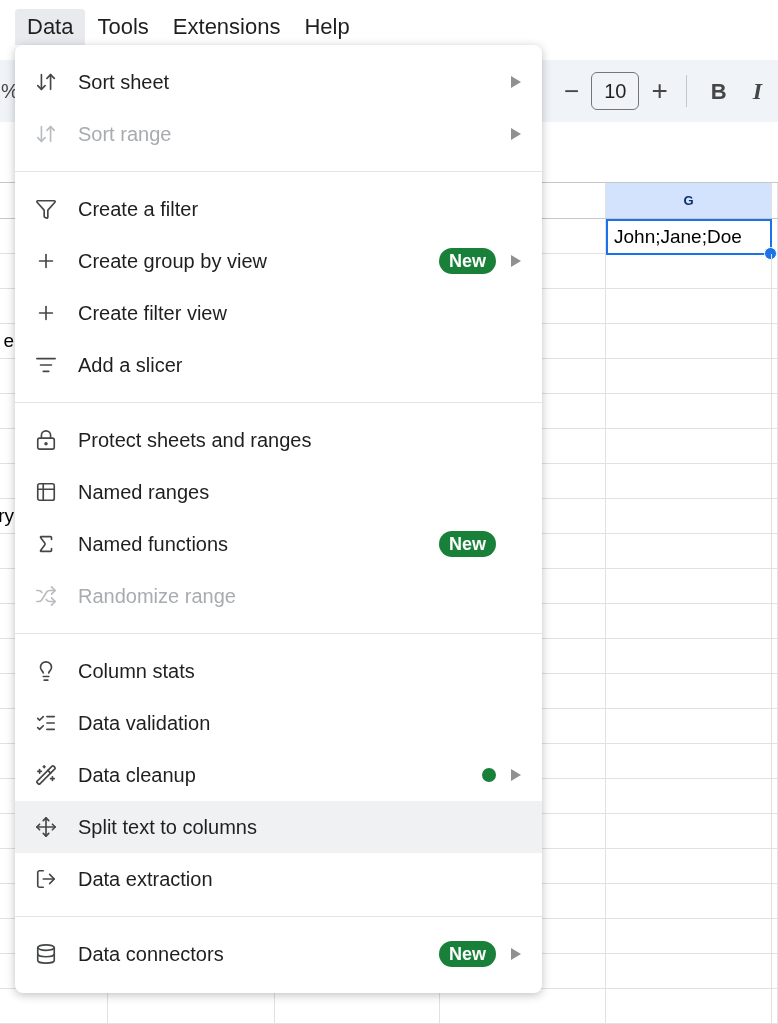 The width and height of the screenshot is (778, 1024). What do you see at coordinates (278, 261) in the screenshot?
I see `menu-item: Create group by view New` at bounding box center [278, 261].